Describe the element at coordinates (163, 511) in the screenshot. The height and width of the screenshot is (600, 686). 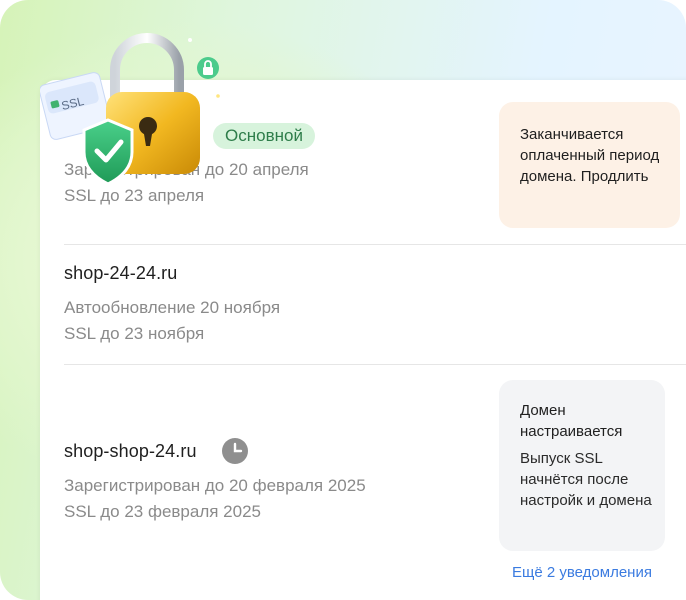
I see `domain-3-ssl: SSL до 23 февраля 2025` at that location.